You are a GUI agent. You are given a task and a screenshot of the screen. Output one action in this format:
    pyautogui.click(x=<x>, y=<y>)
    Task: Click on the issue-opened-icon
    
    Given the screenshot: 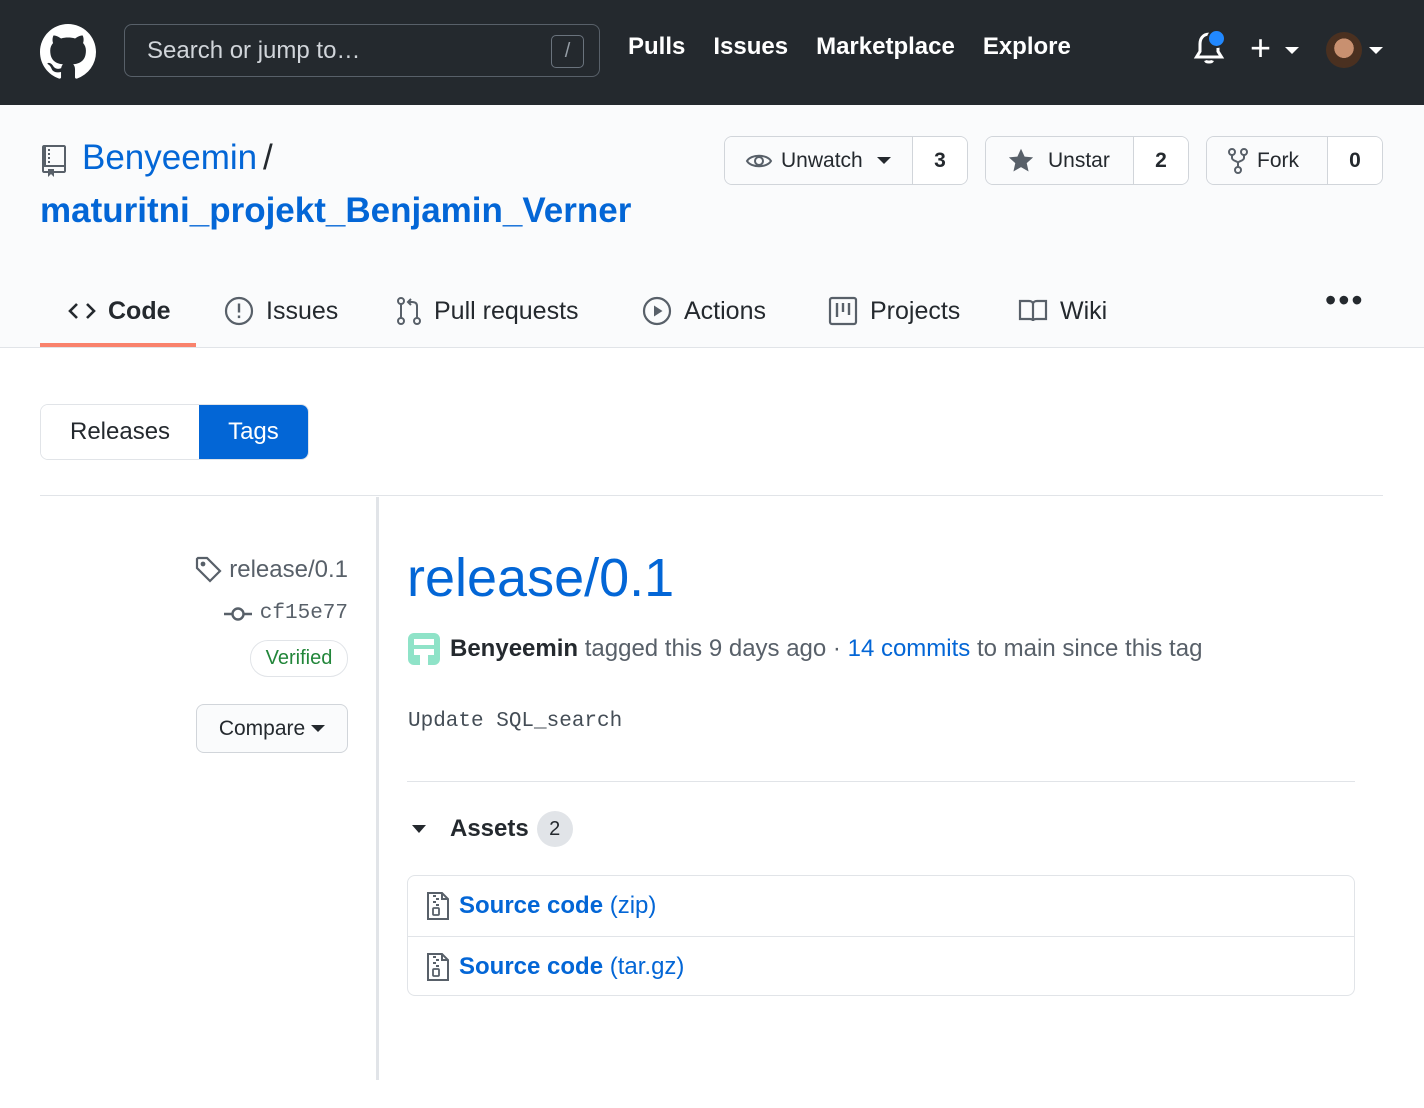 What is the action you would take?
    pyautogui.click(x=239, y=311)
    